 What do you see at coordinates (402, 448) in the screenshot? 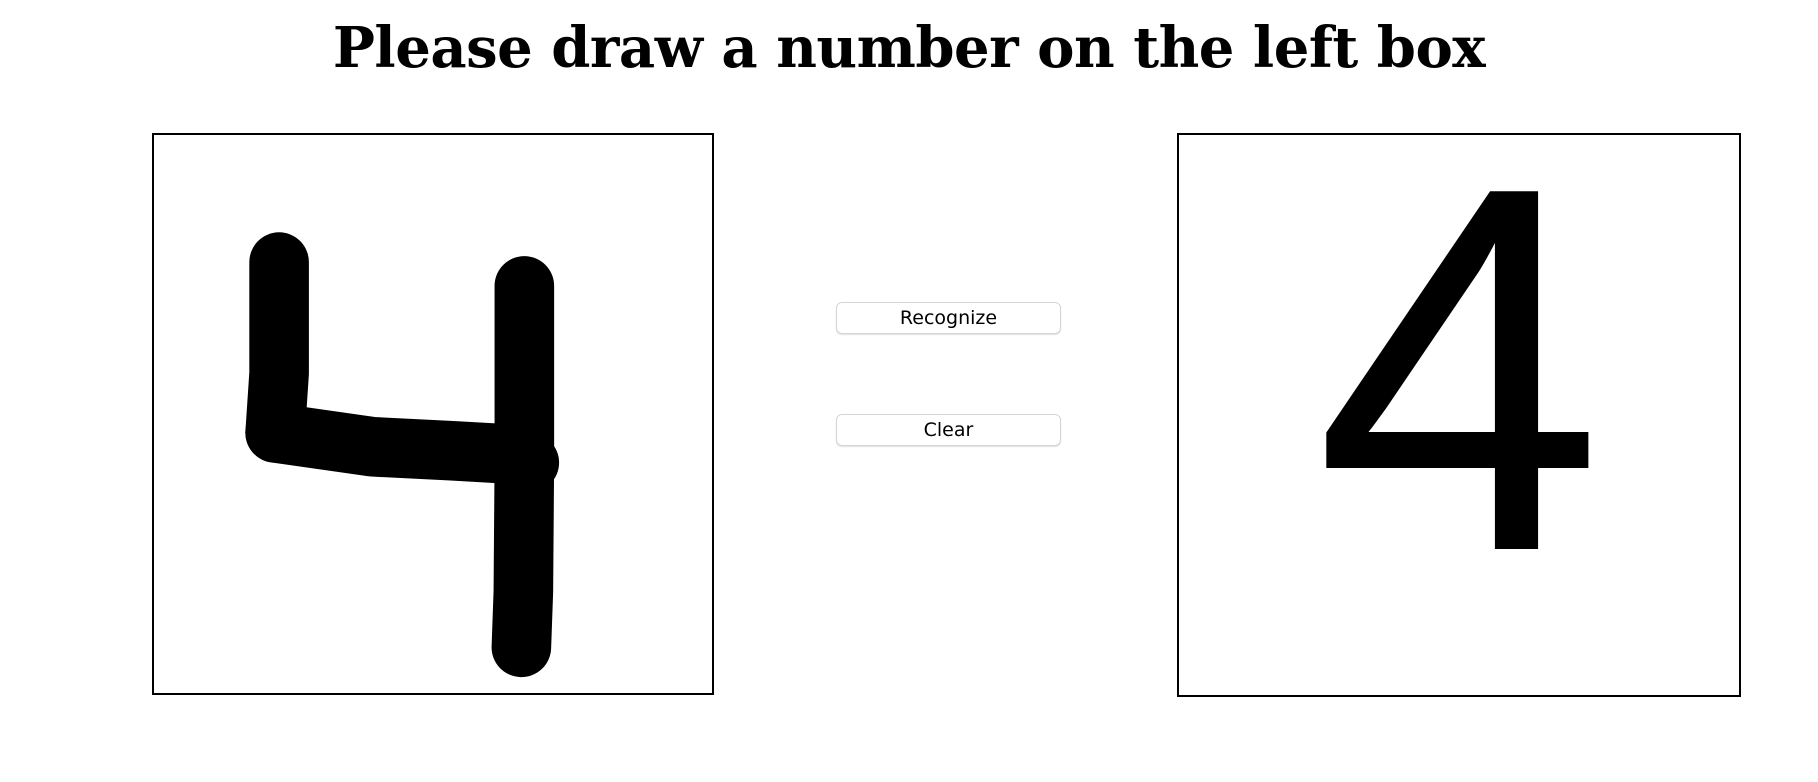
I see `stroke-horizontal` at bounding box center [402, 448].